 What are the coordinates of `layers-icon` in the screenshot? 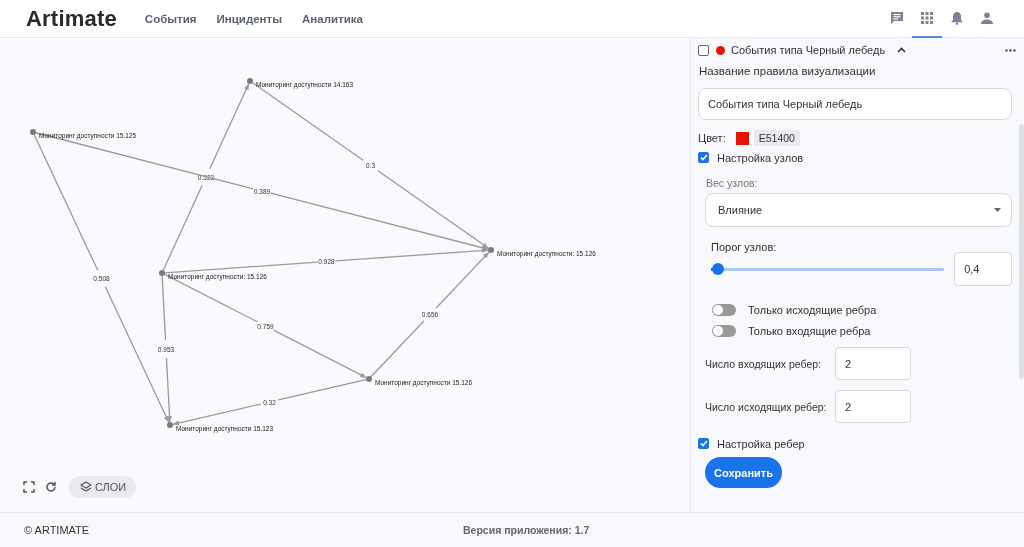 It's located at (86, 487).